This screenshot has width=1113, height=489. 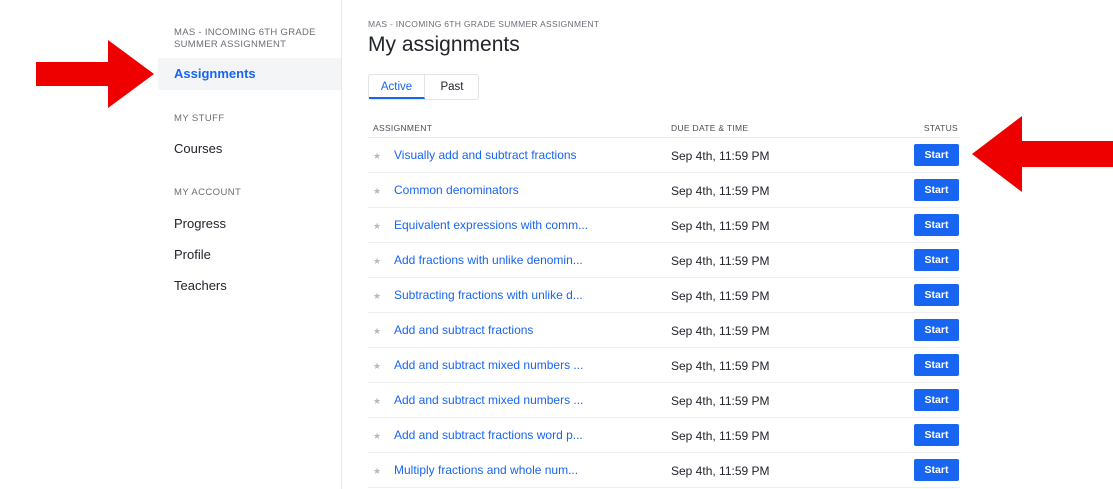 I want to click on sidebar-item-assignments: Assignments, so click(x=249, y=74).